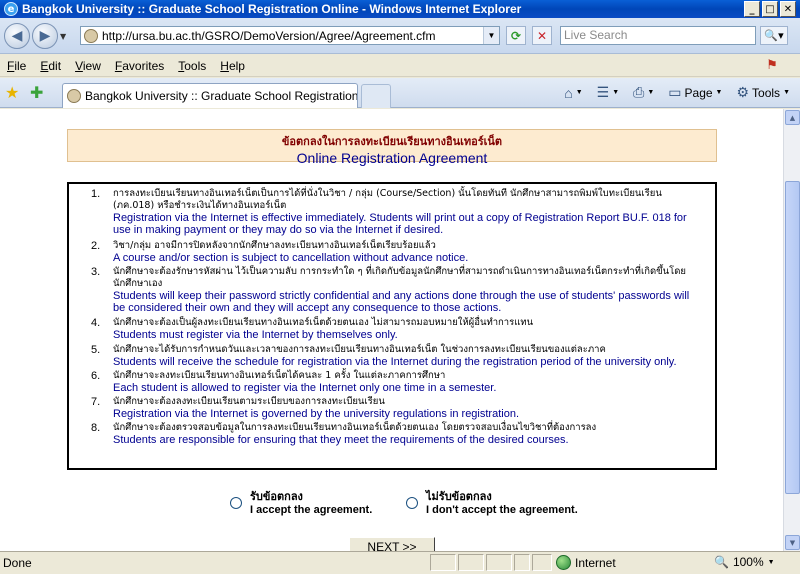 This screenshot has width=800, height=574. I want to click on ie-icon: e, so click(11, 9).